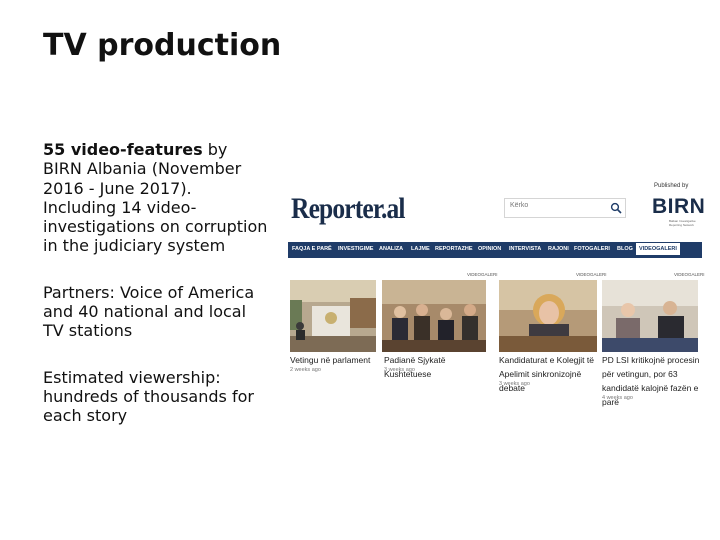 The height and width of the screenshot is (540, 720). I want to click on nav-item-lajme: LAJME, so click(420, 249).